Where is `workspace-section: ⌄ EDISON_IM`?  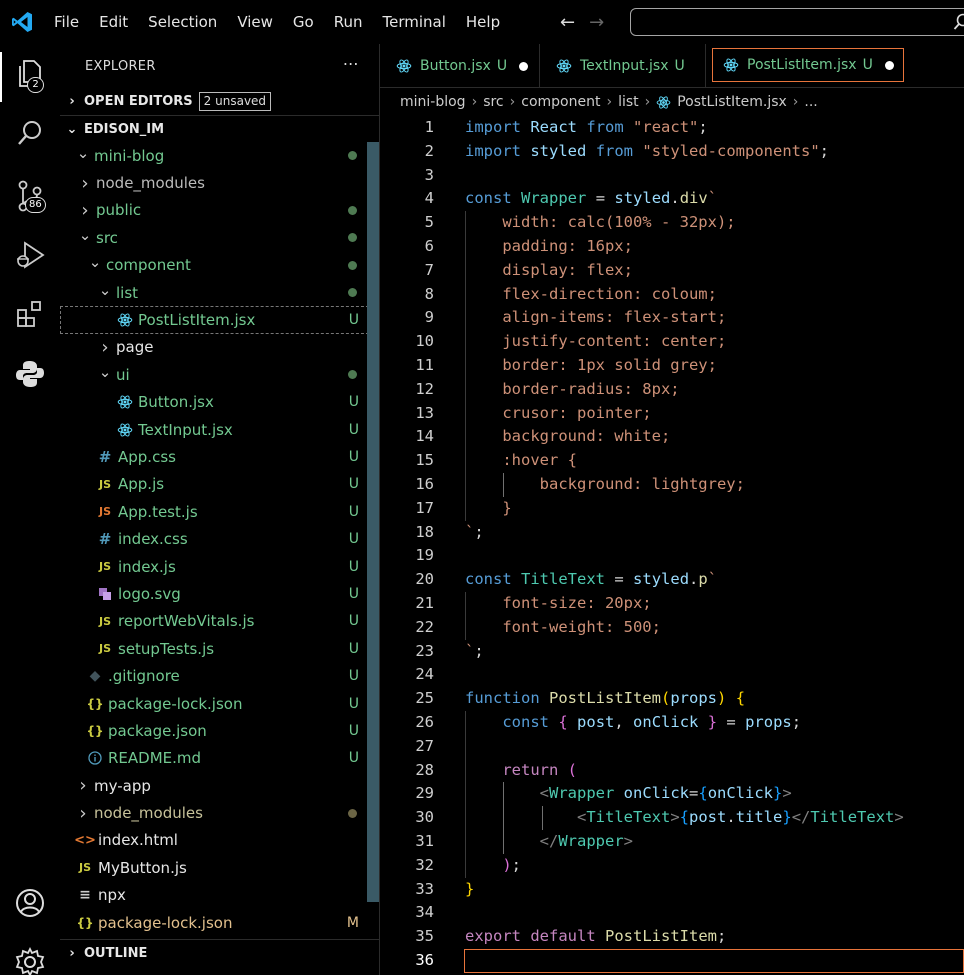
workspace-section: ⌄ EDISON_IM is located at coordinates (219, 128).